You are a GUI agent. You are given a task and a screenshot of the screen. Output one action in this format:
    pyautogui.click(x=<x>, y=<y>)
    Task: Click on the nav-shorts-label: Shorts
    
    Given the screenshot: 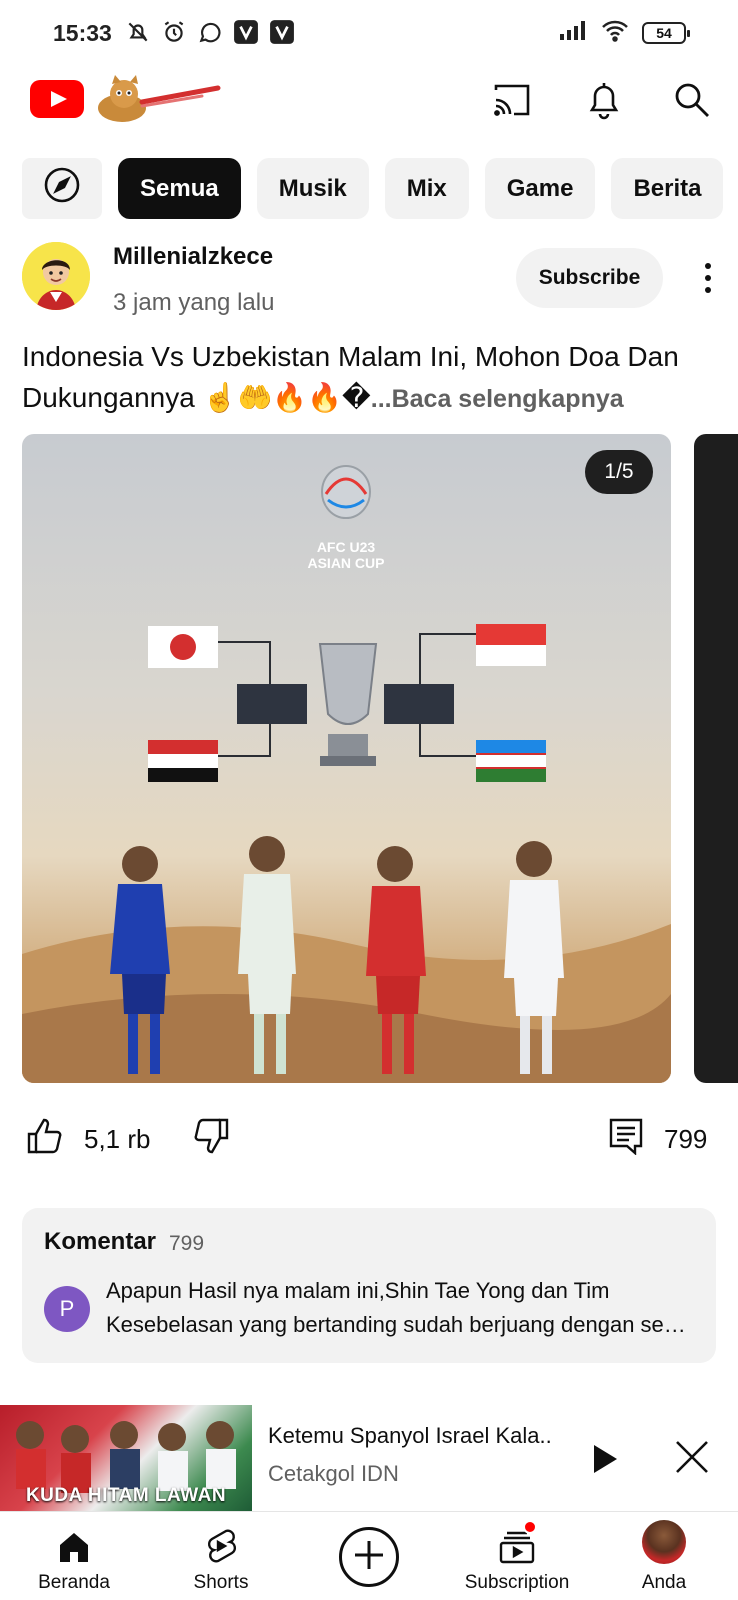 What is the action you would take?
    pyautogui.click(x=221, y=1582)
    